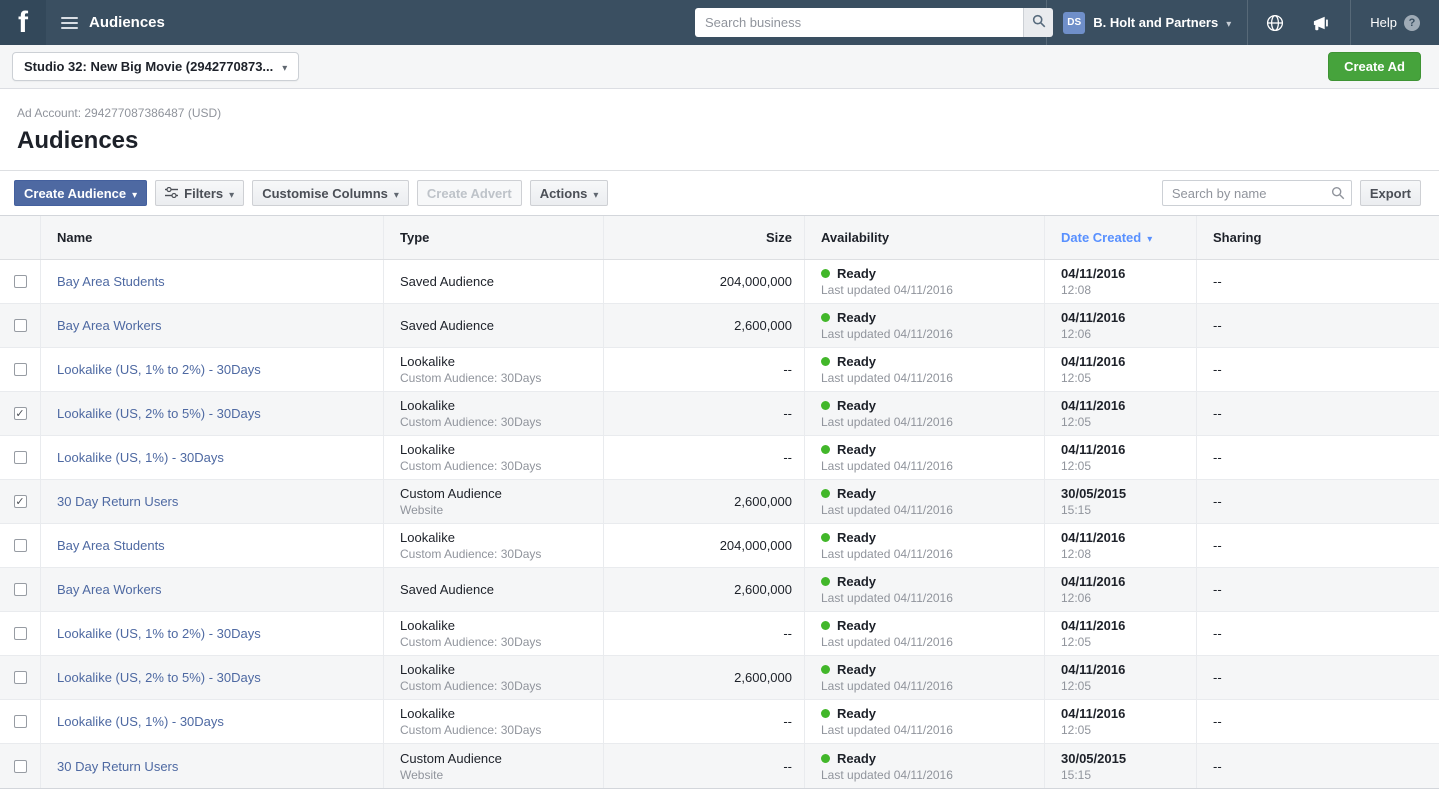 The image size is (1439, 806). I want to click on customise-columns-button: Customise Columns, so click(330, 193).